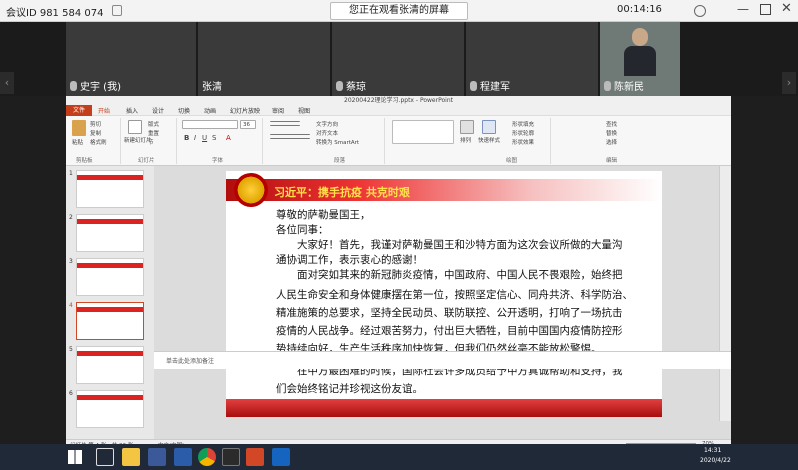 This screenshot has width=798, height=470. Describe the element at coordinates (715, 460) in the screenshot. I see `clock-date: 2020/4/22` at that location.